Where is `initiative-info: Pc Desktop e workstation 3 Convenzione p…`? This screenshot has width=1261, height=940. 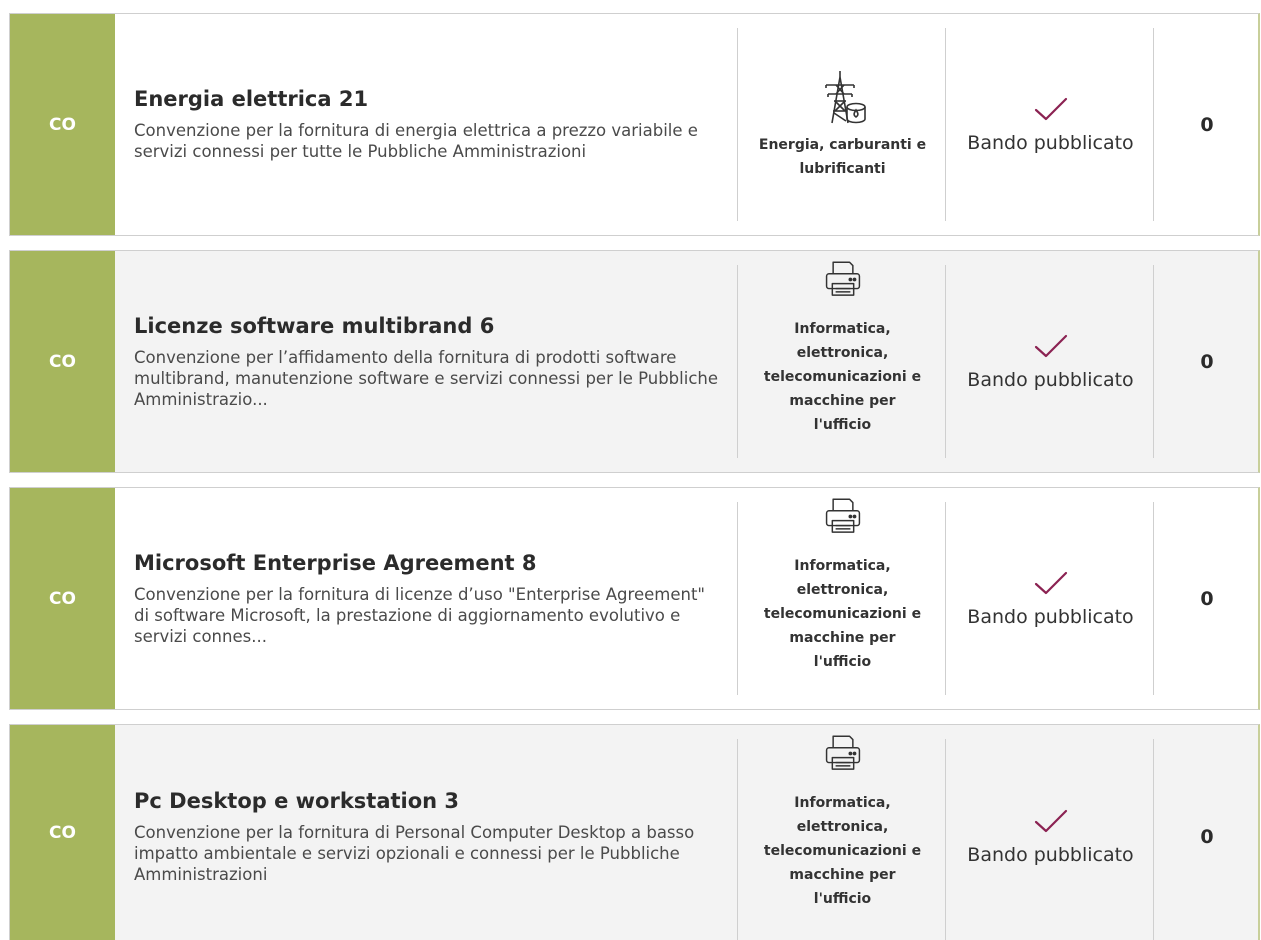 initiative-info: Pc Desktop e workstation 3 Convenzione p… is located at coordinates (429, 832).